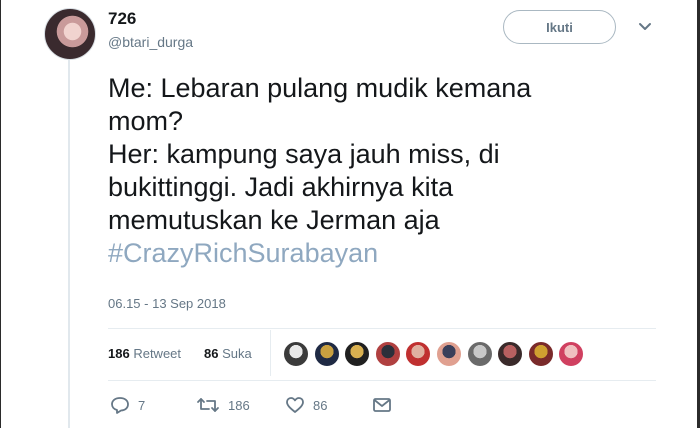  I want to click on avatar, so click(70, 34).